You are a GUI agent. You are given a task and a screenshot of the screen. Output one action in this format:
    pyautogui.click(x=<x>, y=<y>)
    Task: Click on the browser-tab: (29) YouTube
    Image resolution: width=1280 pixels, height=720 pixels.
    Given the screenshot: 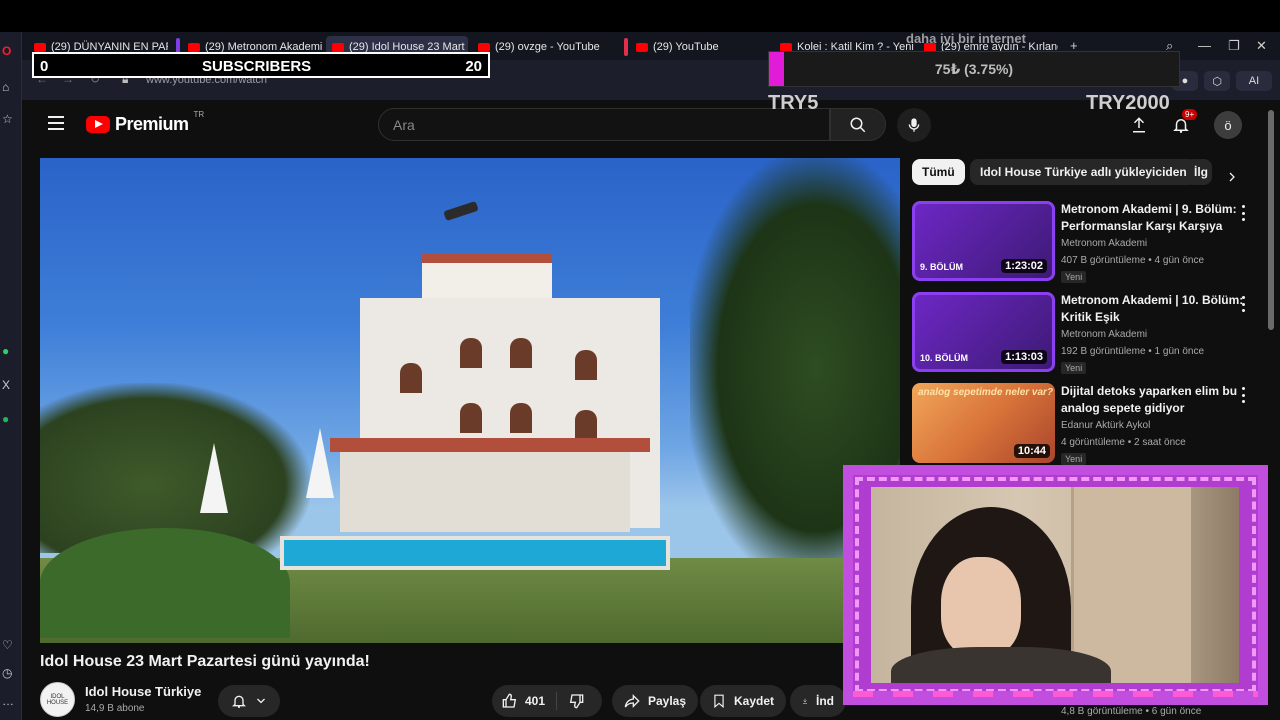 What is the action you would take?
    pyautogui.click(x=700, y=47)
    